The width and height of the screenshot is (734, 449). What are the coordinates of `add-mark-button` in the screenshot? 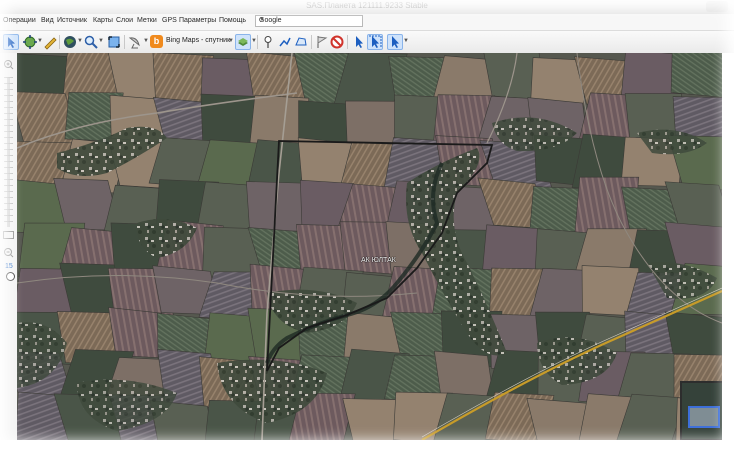 It's located at (268, 42).